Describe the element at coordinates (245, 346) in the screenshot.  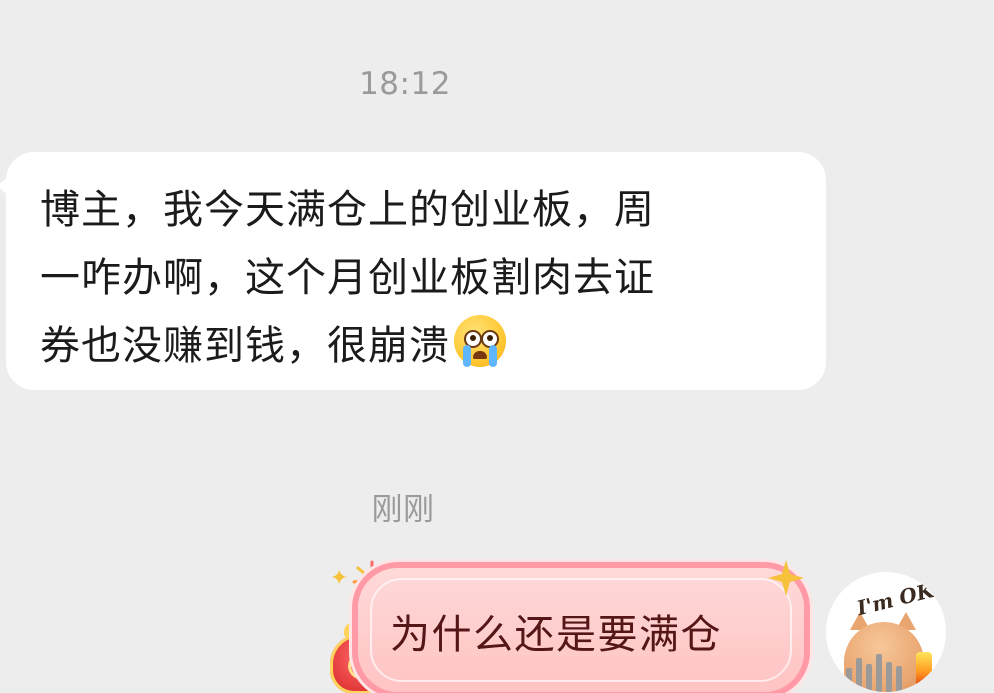
I see `incoming-message-line-text: 券也没赚到钱，很崩溃` at that location.